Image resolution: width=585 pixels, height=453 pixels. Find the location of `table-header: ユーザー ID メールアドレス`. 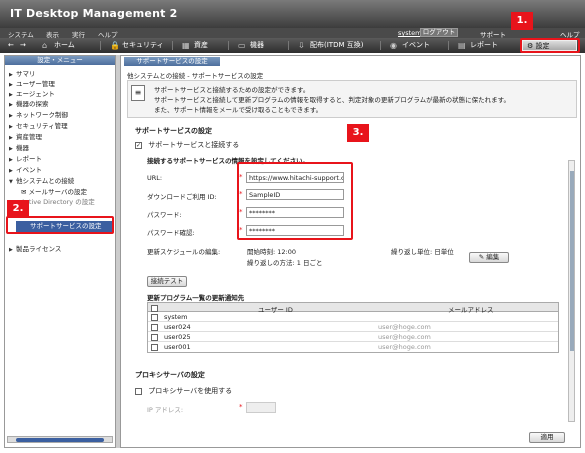

table-header: ユーザー ID メールアドレス is located at coordinates (353, 308).